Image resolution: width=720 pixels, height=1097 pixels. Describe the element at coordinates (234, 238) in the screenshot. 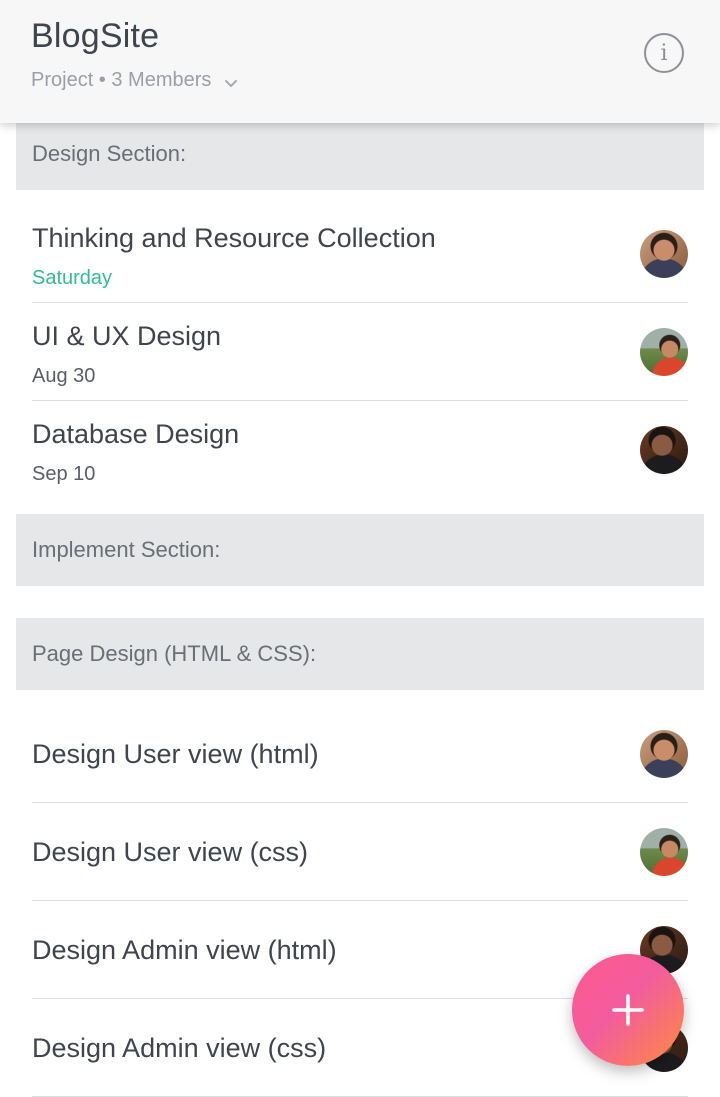

I see `task-title: Thinking and Resource Collection` at that location.